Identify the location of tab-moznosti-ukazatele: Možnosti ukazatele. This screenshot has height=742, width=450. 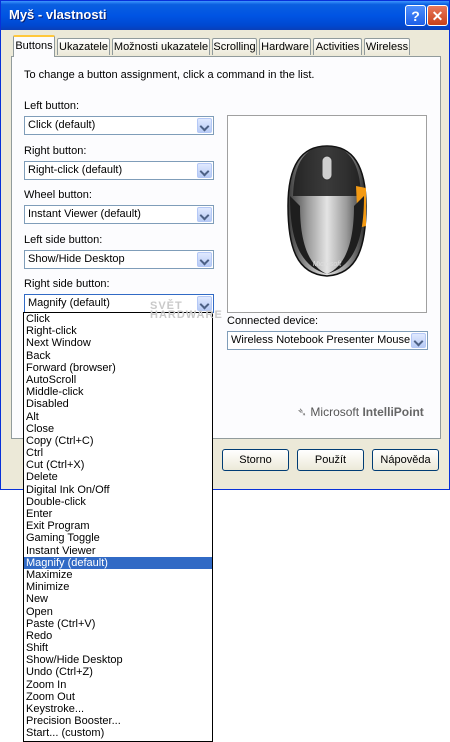
(161, 46).